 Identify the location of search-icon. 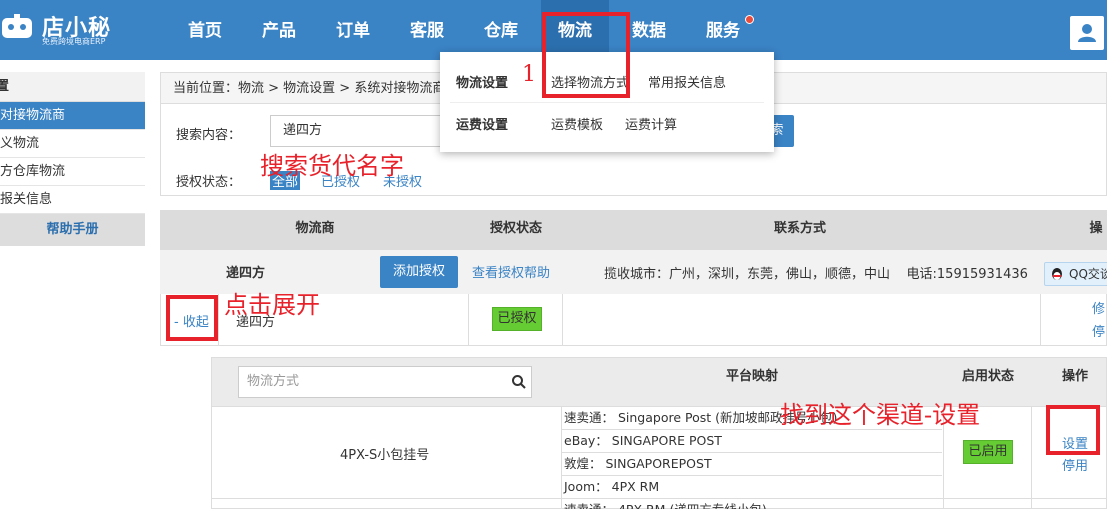
(519, 382).